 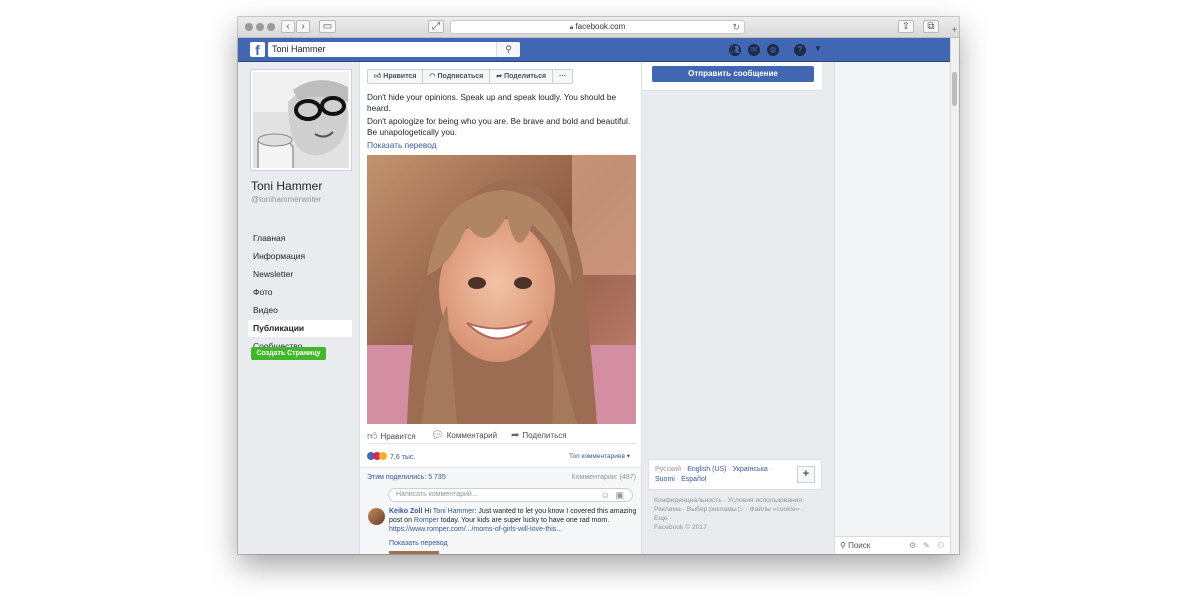 I want to click on comment-mention: Toni Hammer, so click(x=454, y=511).